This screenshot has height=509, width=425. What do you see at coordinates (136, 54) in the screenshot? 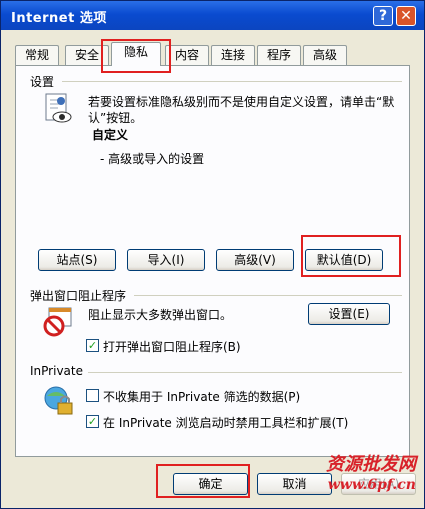
I see `tab-privacy: 隐私` at bounding box center [136, 54].